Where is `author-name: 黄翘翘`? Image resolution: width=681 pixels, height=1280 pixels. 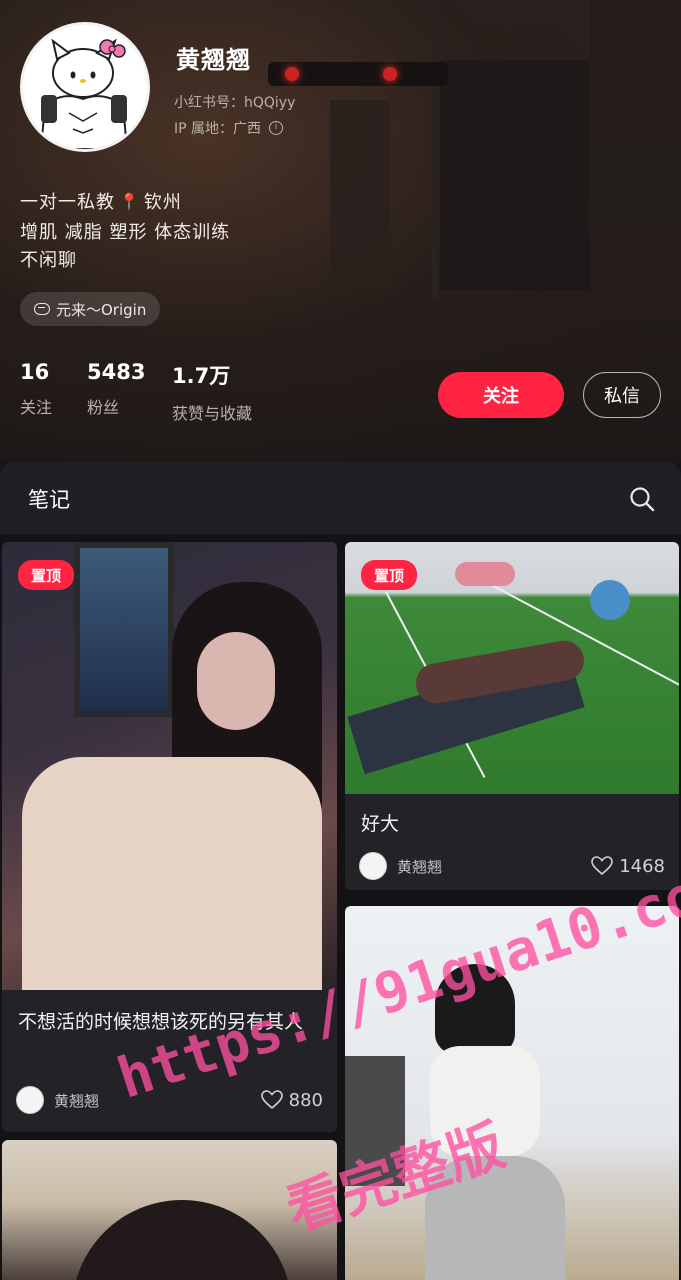
author-name: 黄翘翘 is located at coordinates (494, 866).